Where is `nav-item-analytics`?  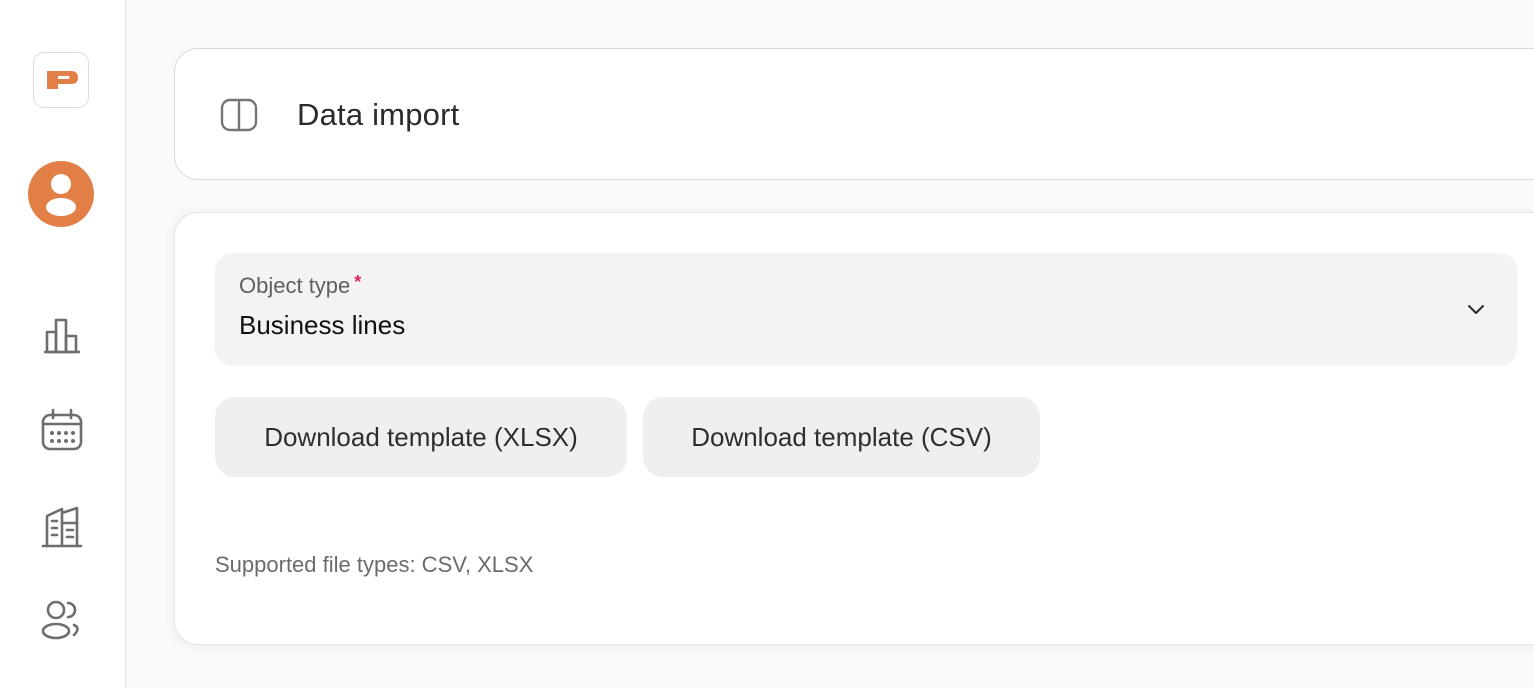 nav-item-analytics is located at coordinates (62, 334).